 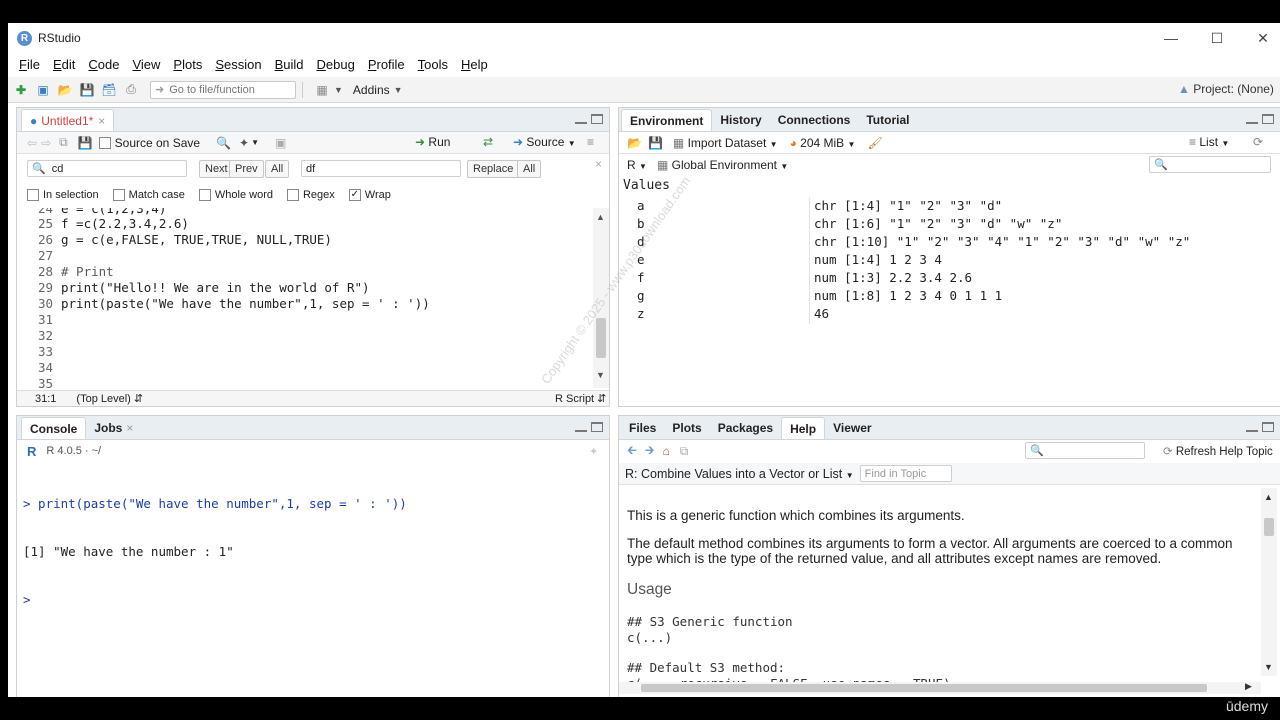 I want to click on grid-layout-icon: ▦, so click(x=322, y=90).